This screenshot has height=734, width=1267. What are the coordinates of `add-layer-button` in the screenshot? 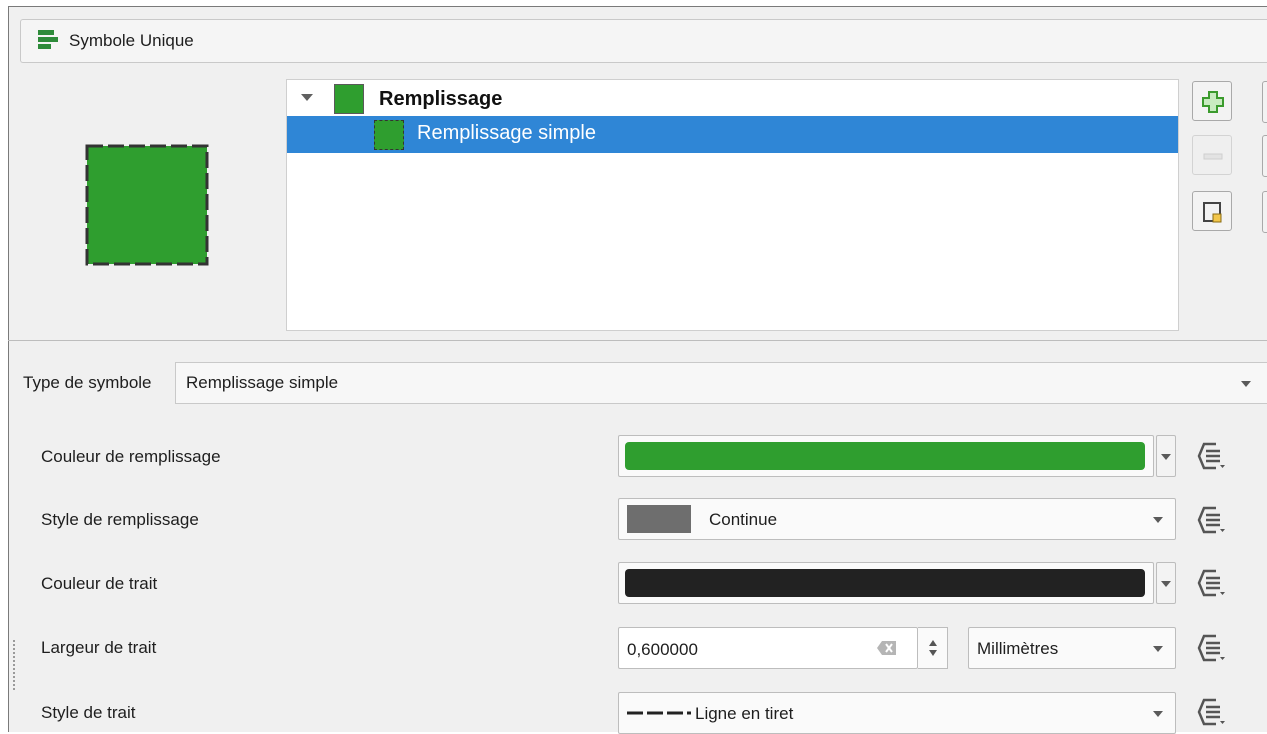 It's located at (1212, 101).